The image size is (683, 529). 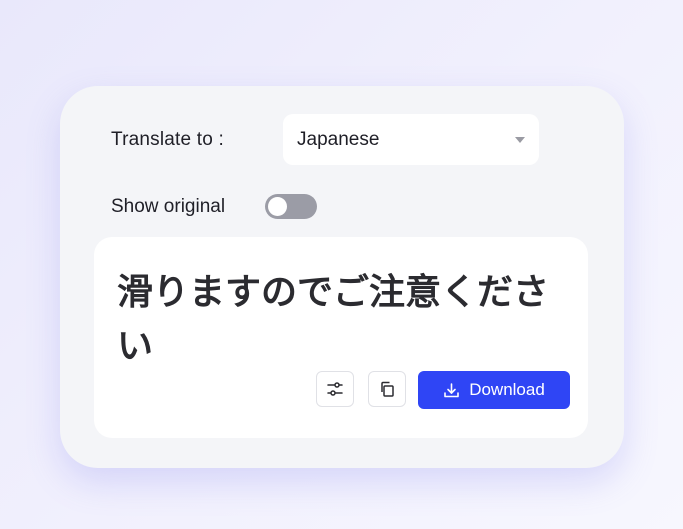 I want to click on copy-button, so click(x=387, y=389).